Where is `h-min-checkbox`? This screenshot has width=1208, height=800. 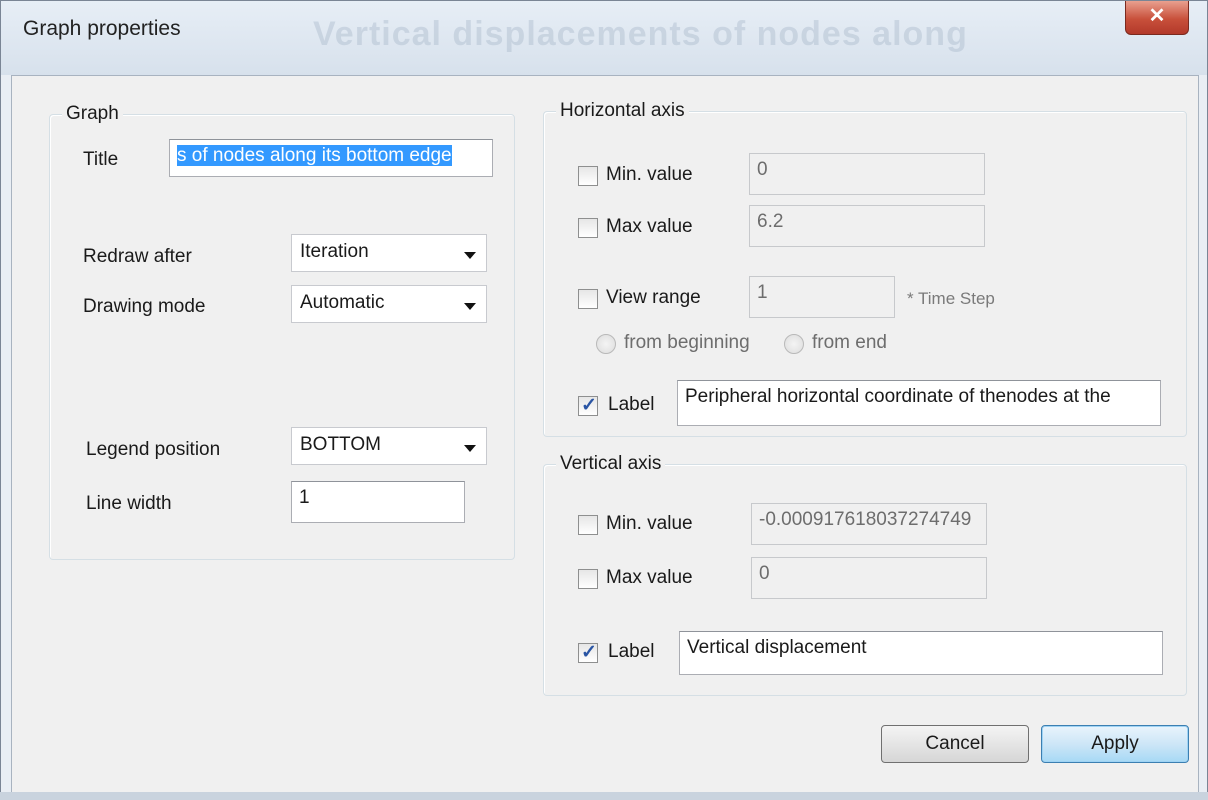
h-min-checkbox is located at coordinates (588, 176).